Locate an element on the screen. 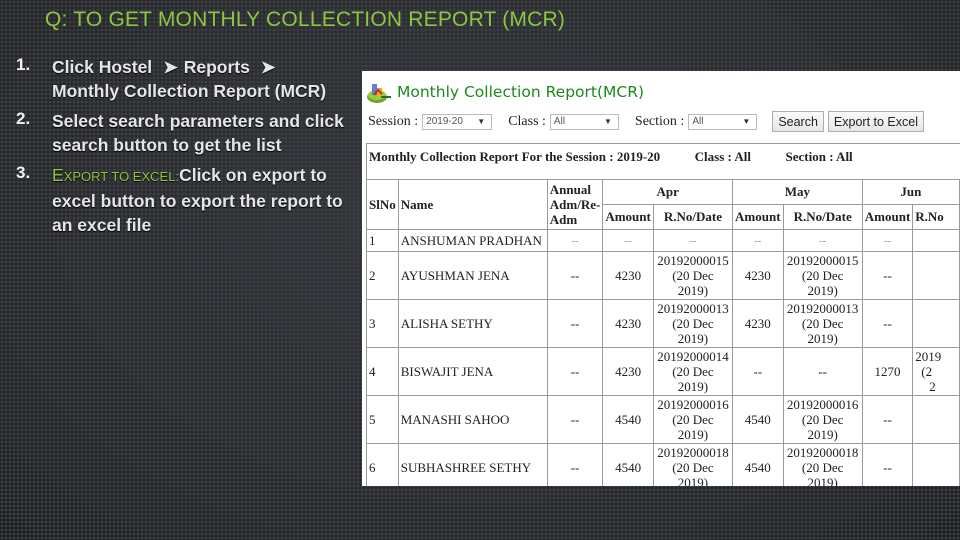 This screenshot has width=960, height=540. cell-apr-rno: 20192000014 (20 Dec 2019) is located at coordinates (693, 371).